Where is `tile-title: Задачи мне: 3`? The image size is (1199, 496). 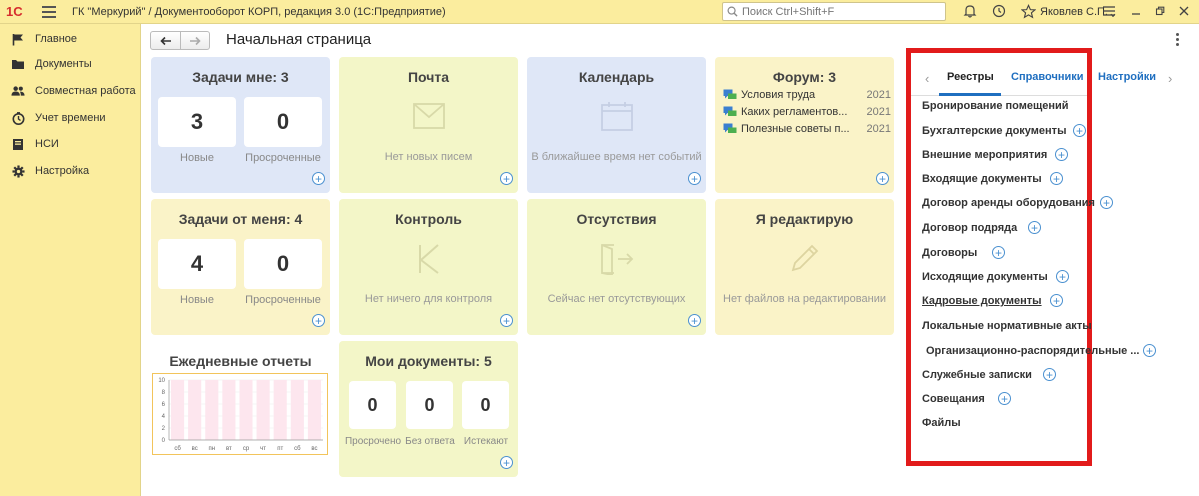
tile-title: Задачи мне: 3 is located at coordinates (240, 77).